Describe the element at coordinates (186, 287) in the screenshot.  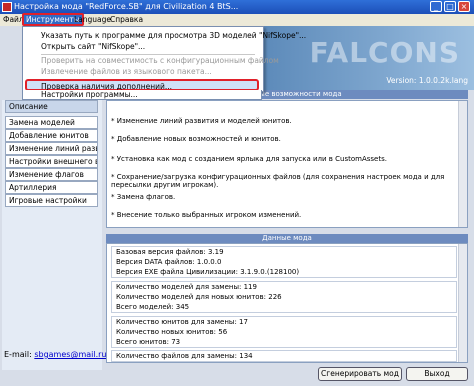
I see `models-replace-text: Количество моделей для замены: 119` at that location.